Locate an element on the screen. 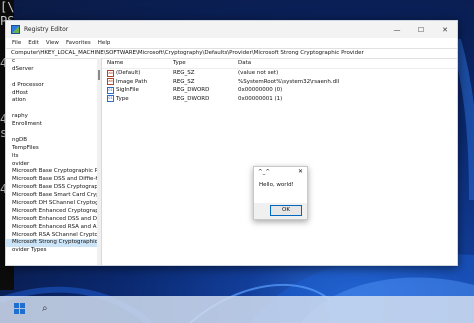  value-row: 01 SigInFile REG_DWORD 0x00000000 (0) is located at coordinates (279, 90).